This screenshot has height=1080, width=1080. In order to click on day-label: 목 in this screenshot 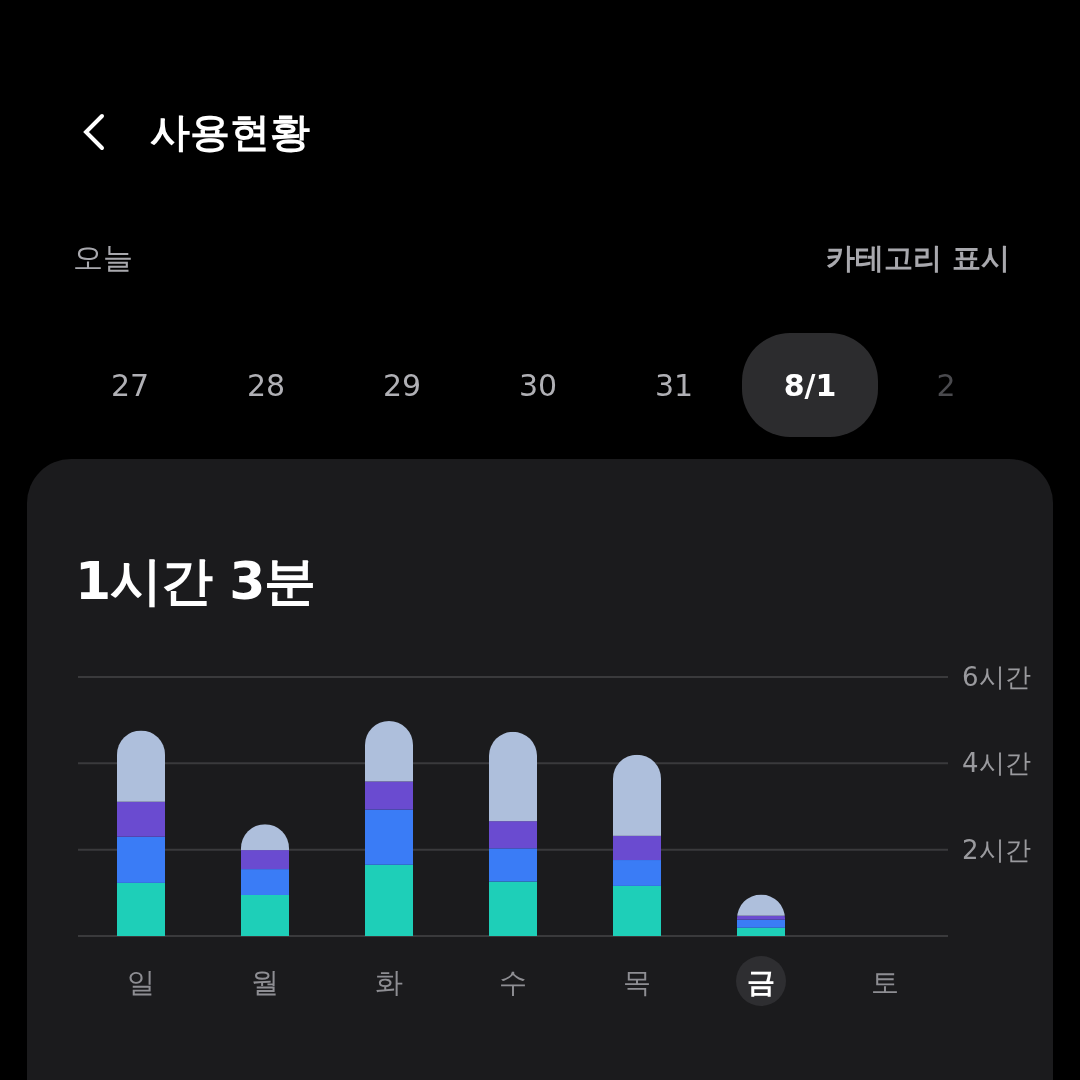, I will do `click(637, 982)`.